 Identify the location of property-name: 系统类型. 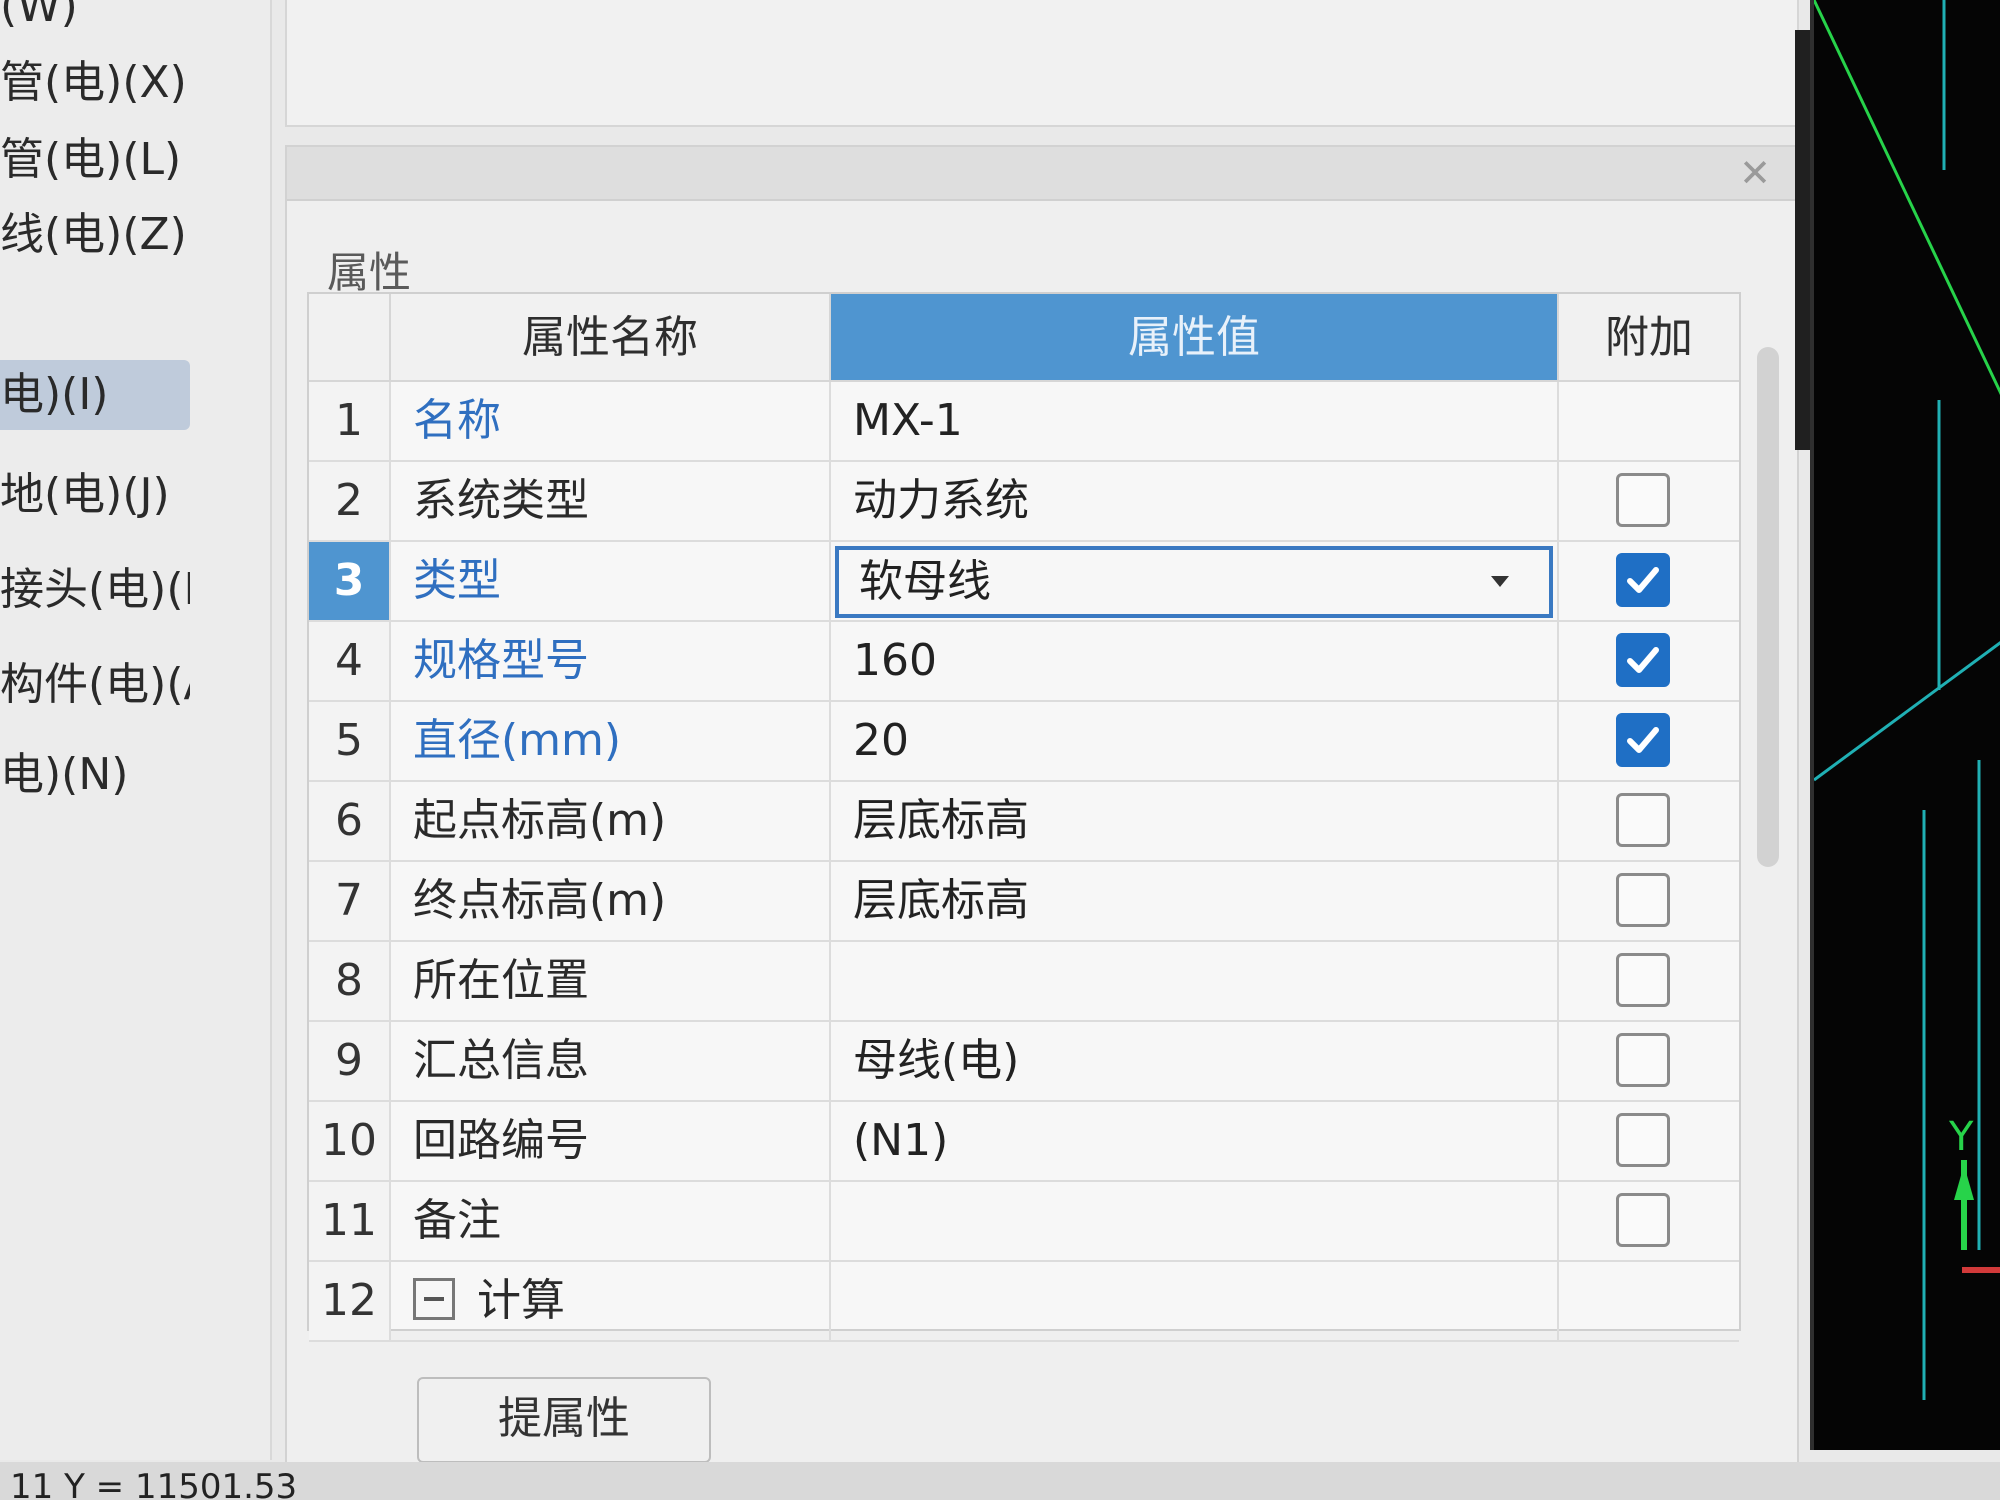
(611, 501).